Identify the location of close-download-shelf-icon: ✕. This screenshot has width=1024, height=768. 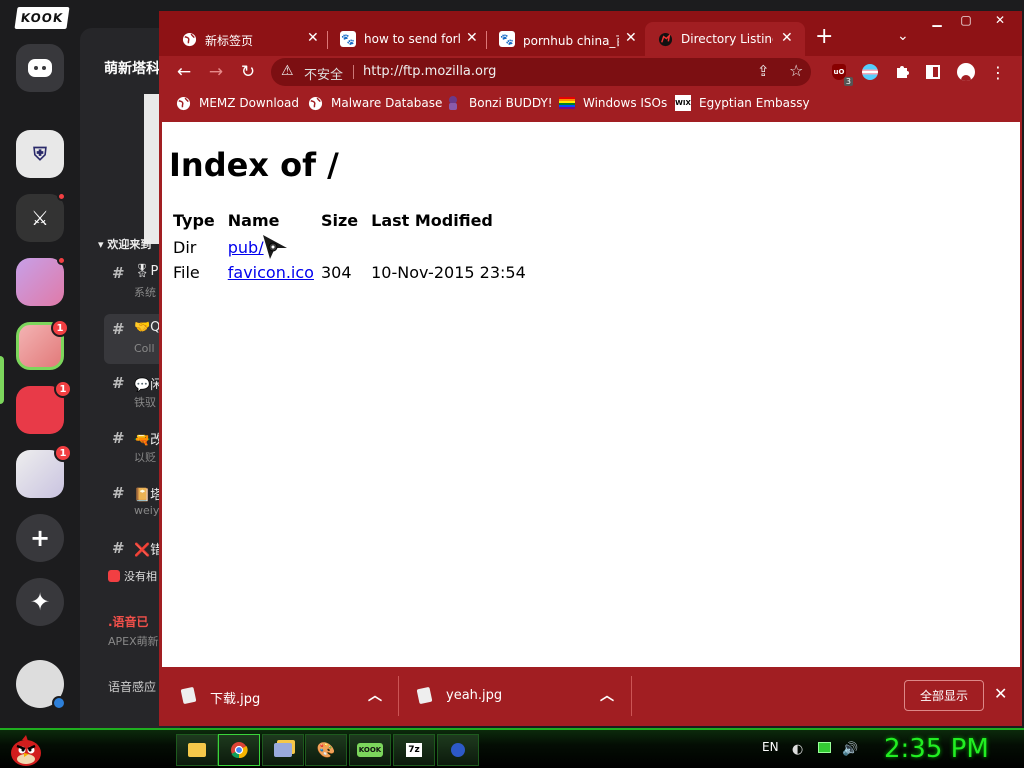
(1000, 693).